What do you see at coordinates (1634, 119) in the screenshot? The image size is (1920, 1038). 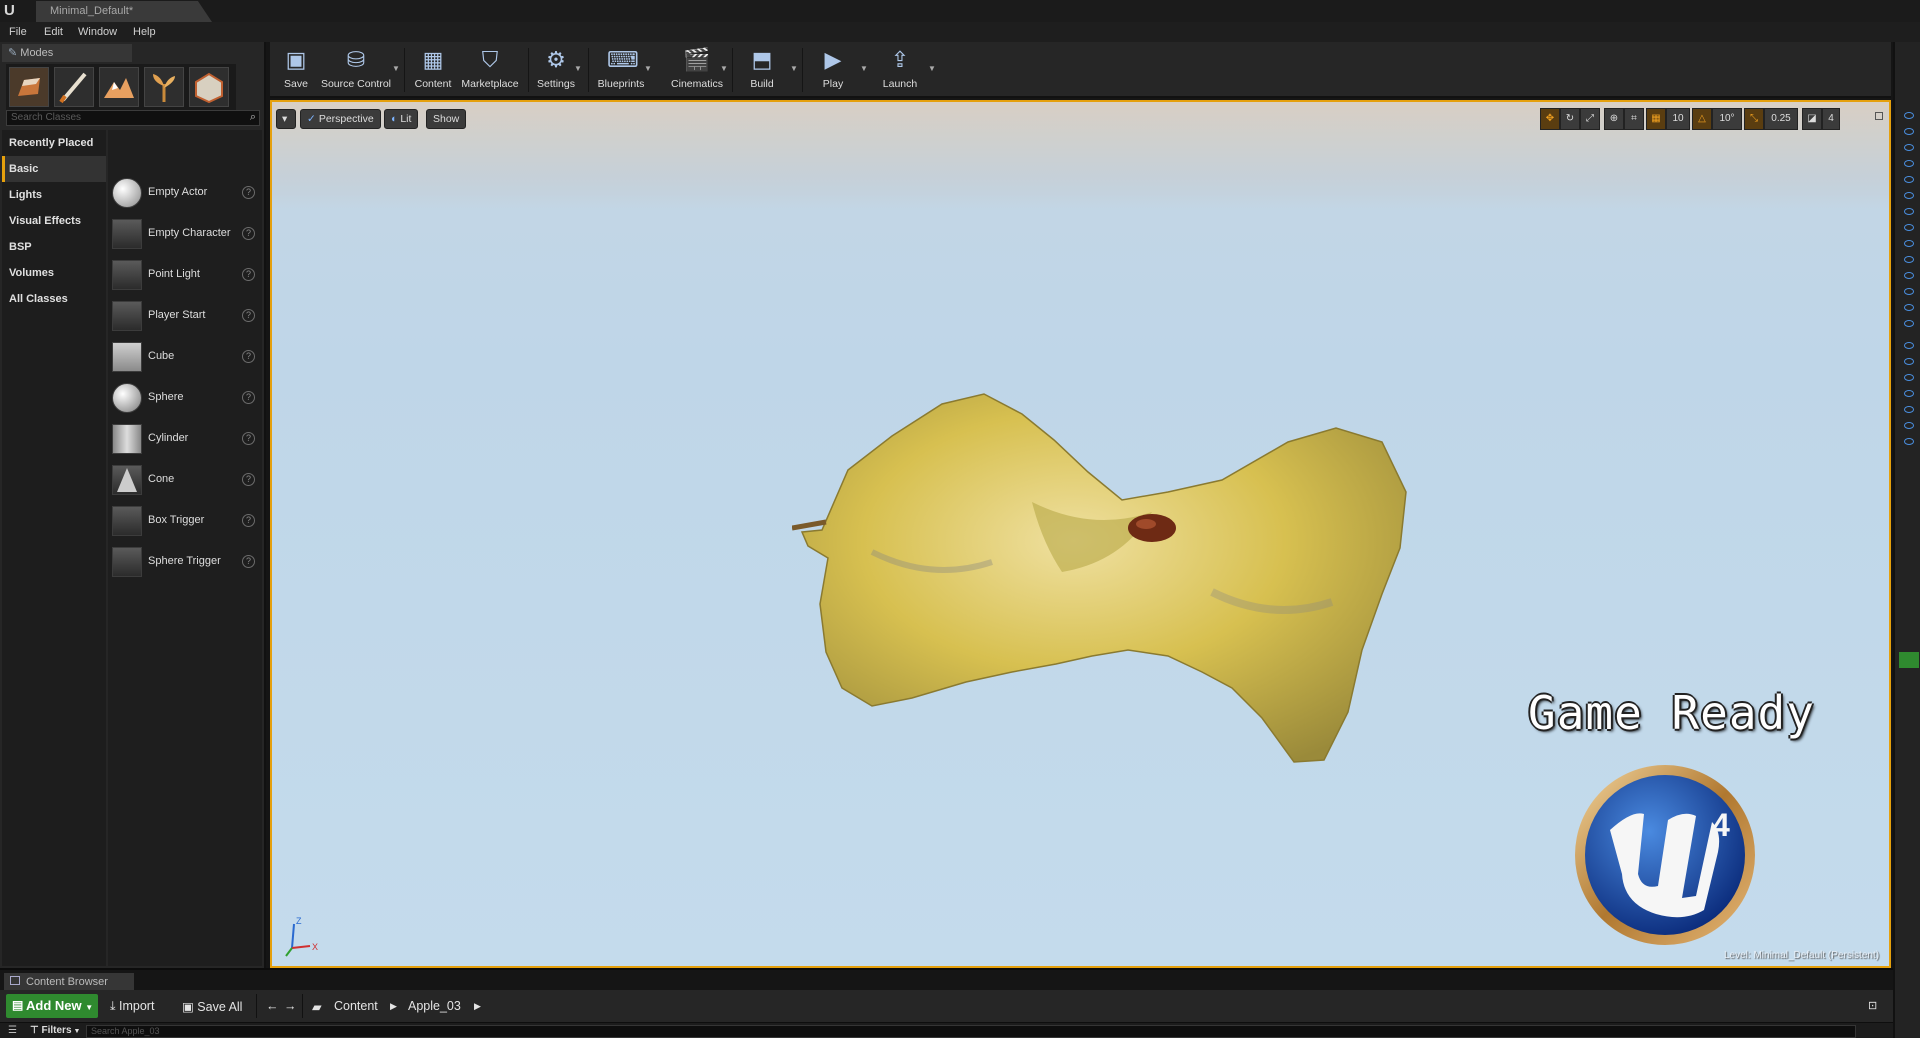 I see `surface-snap-icon: ⌗` at bounding box center [1634, 119].